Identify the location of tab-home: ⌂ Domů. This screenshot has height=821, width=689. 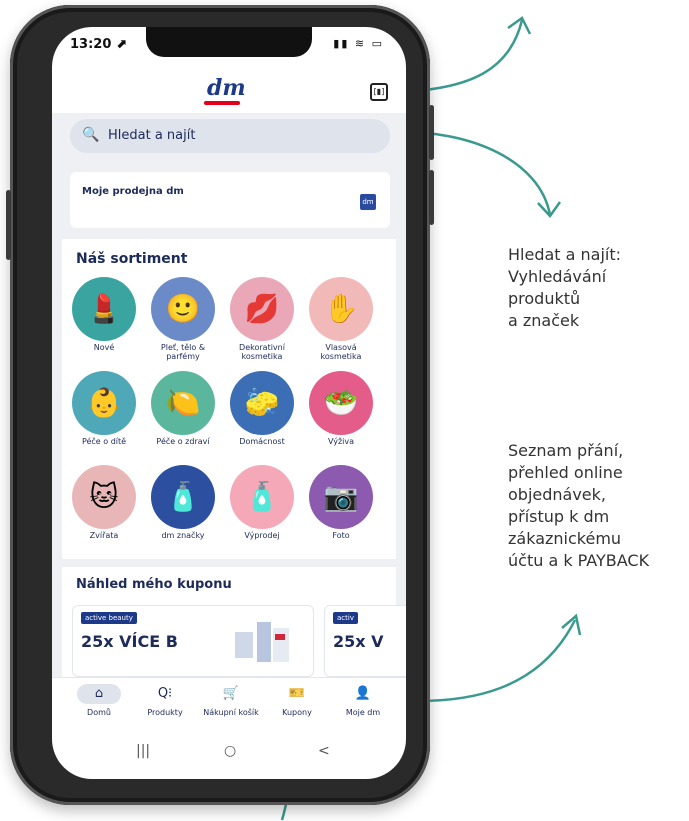
(99, 700).